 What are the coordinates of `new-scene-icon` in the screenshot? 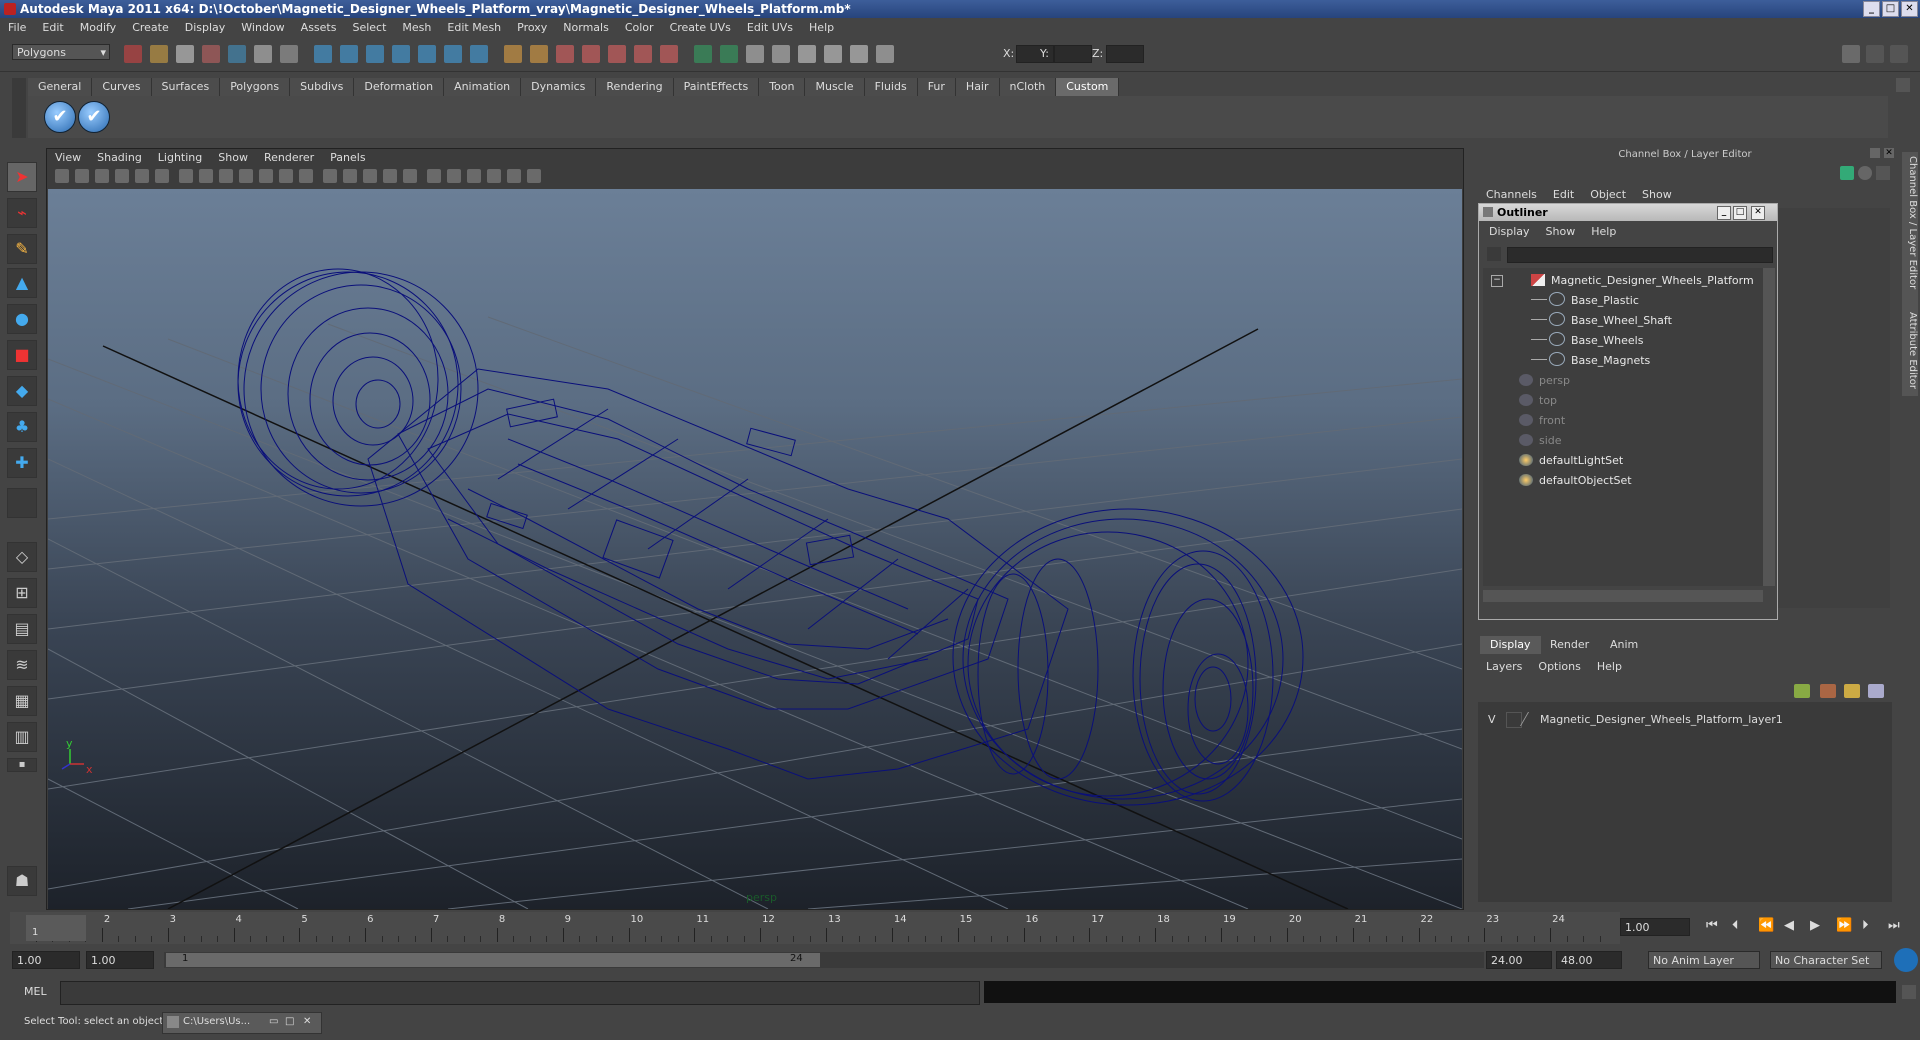 It's located at (133, 54).